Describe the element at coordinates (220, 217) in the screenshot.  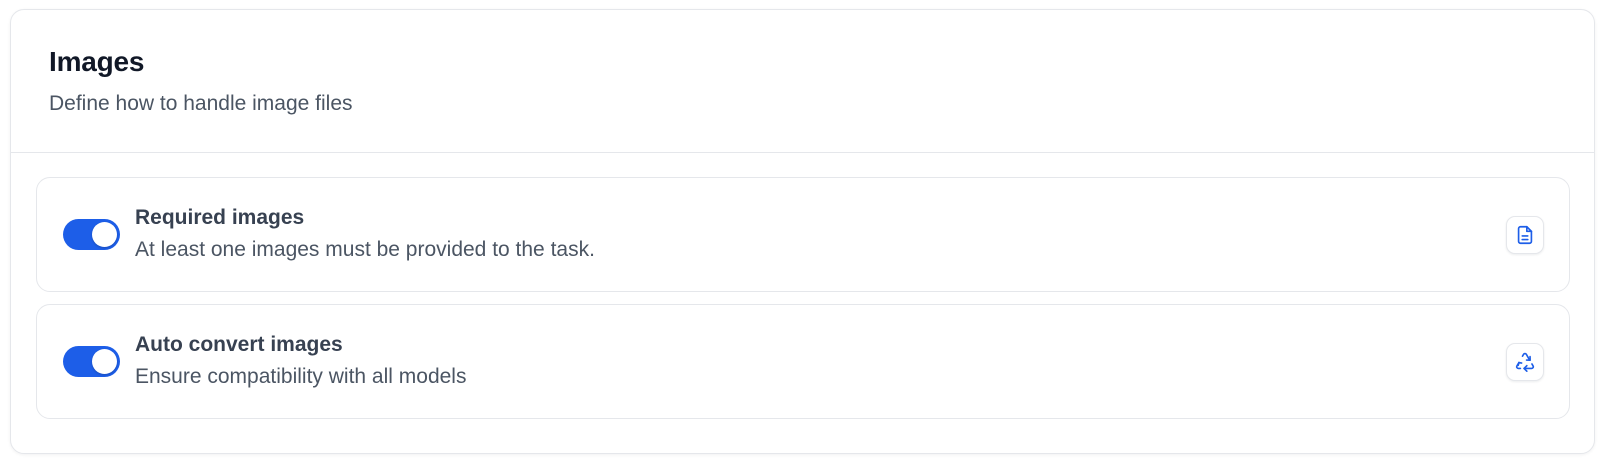
I see `option-title: Required images` at that location.